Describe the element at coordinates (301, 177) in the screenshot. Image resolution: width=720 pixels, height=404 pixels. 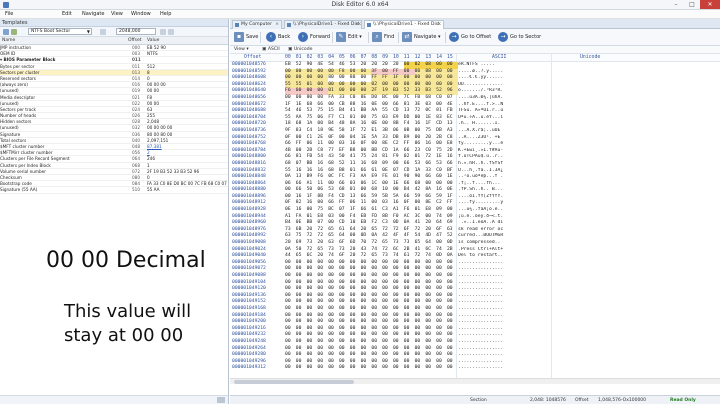
I see `hex-byte: 13` at that location.